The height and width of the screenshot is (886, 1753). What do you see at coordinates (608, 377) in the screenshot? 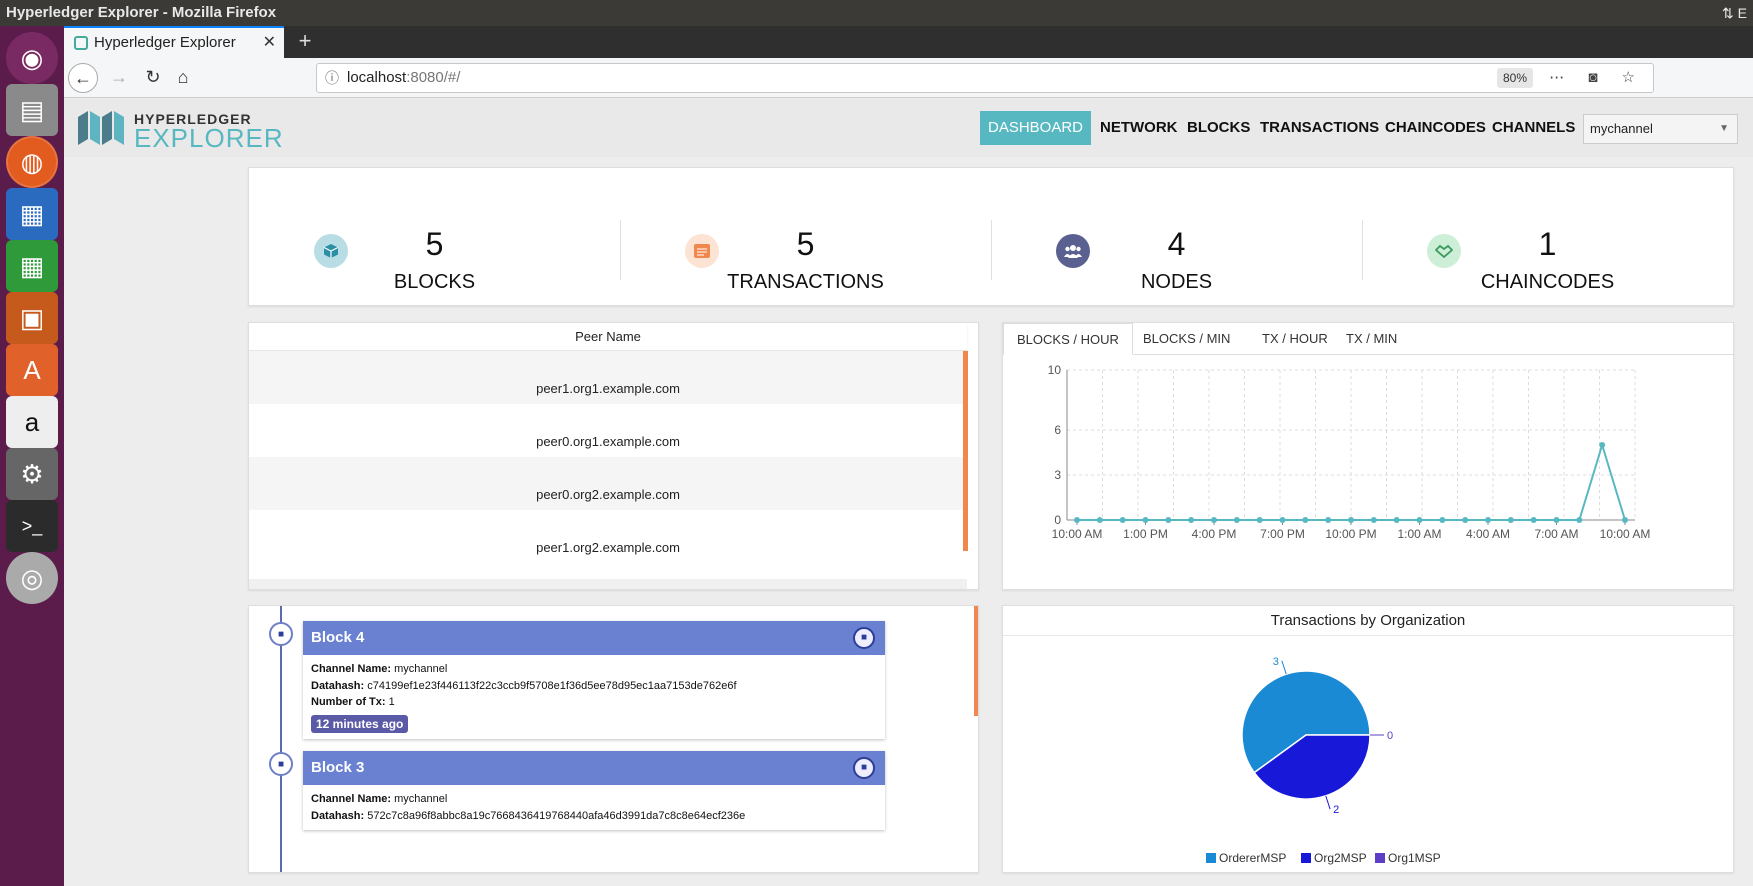
I see `table-row: peer1.org1.example.com` at bounding box center [608, 377].